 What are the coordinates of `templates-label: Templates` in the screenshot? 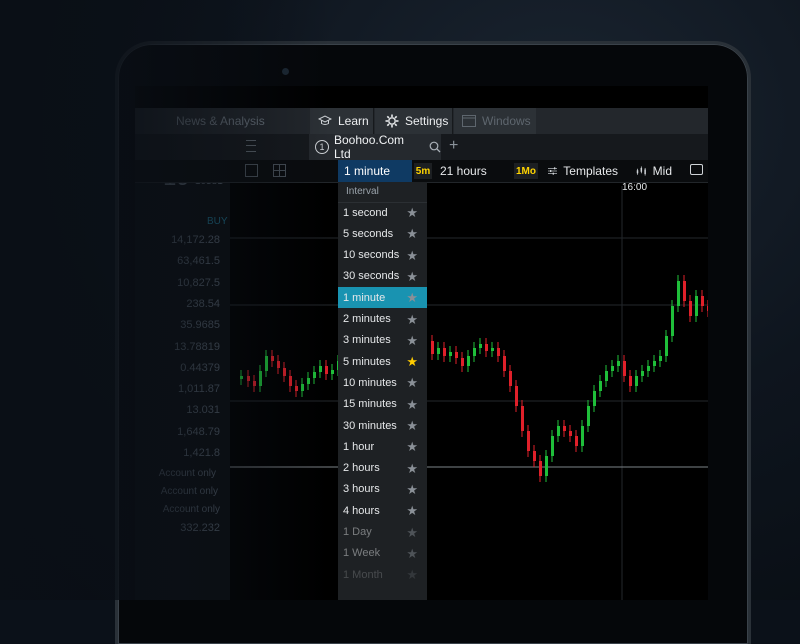 It's located at (590, 171).